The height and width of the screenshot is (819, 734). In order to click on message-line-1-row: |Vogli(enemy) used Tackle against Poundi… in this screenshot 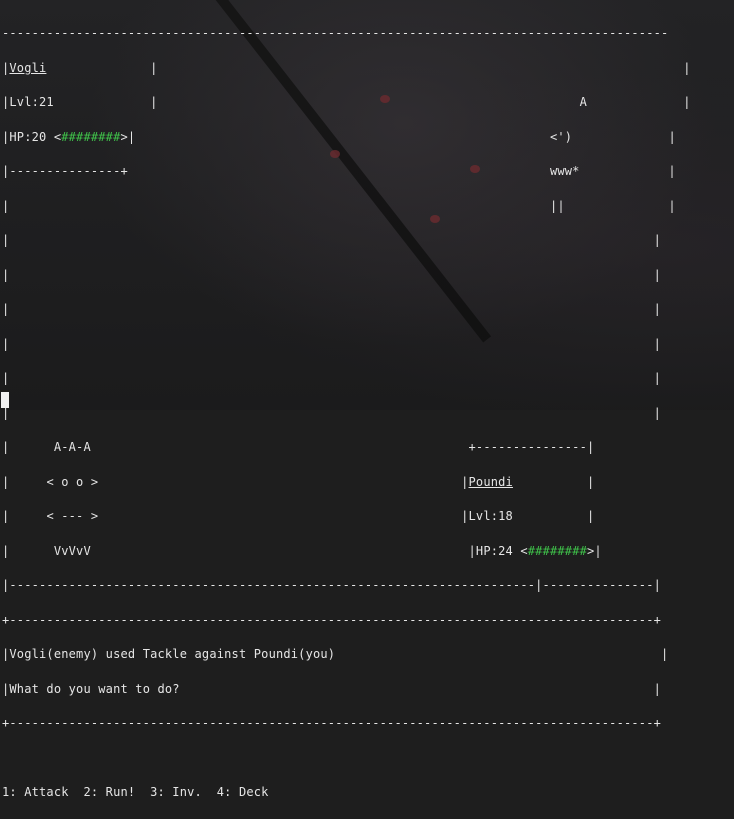, I will do `click(335, 654)`.